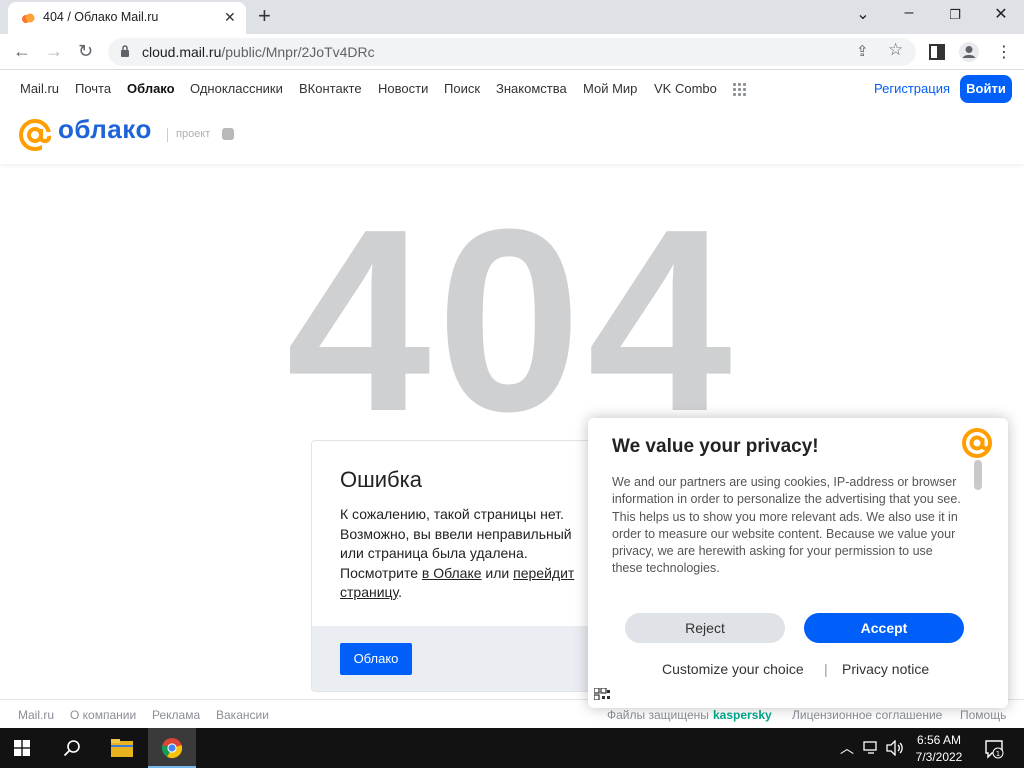 This screenshot has width=1024, height=778. I want to click on error-line-4-pre: Посмотрите, so click(381, 572).